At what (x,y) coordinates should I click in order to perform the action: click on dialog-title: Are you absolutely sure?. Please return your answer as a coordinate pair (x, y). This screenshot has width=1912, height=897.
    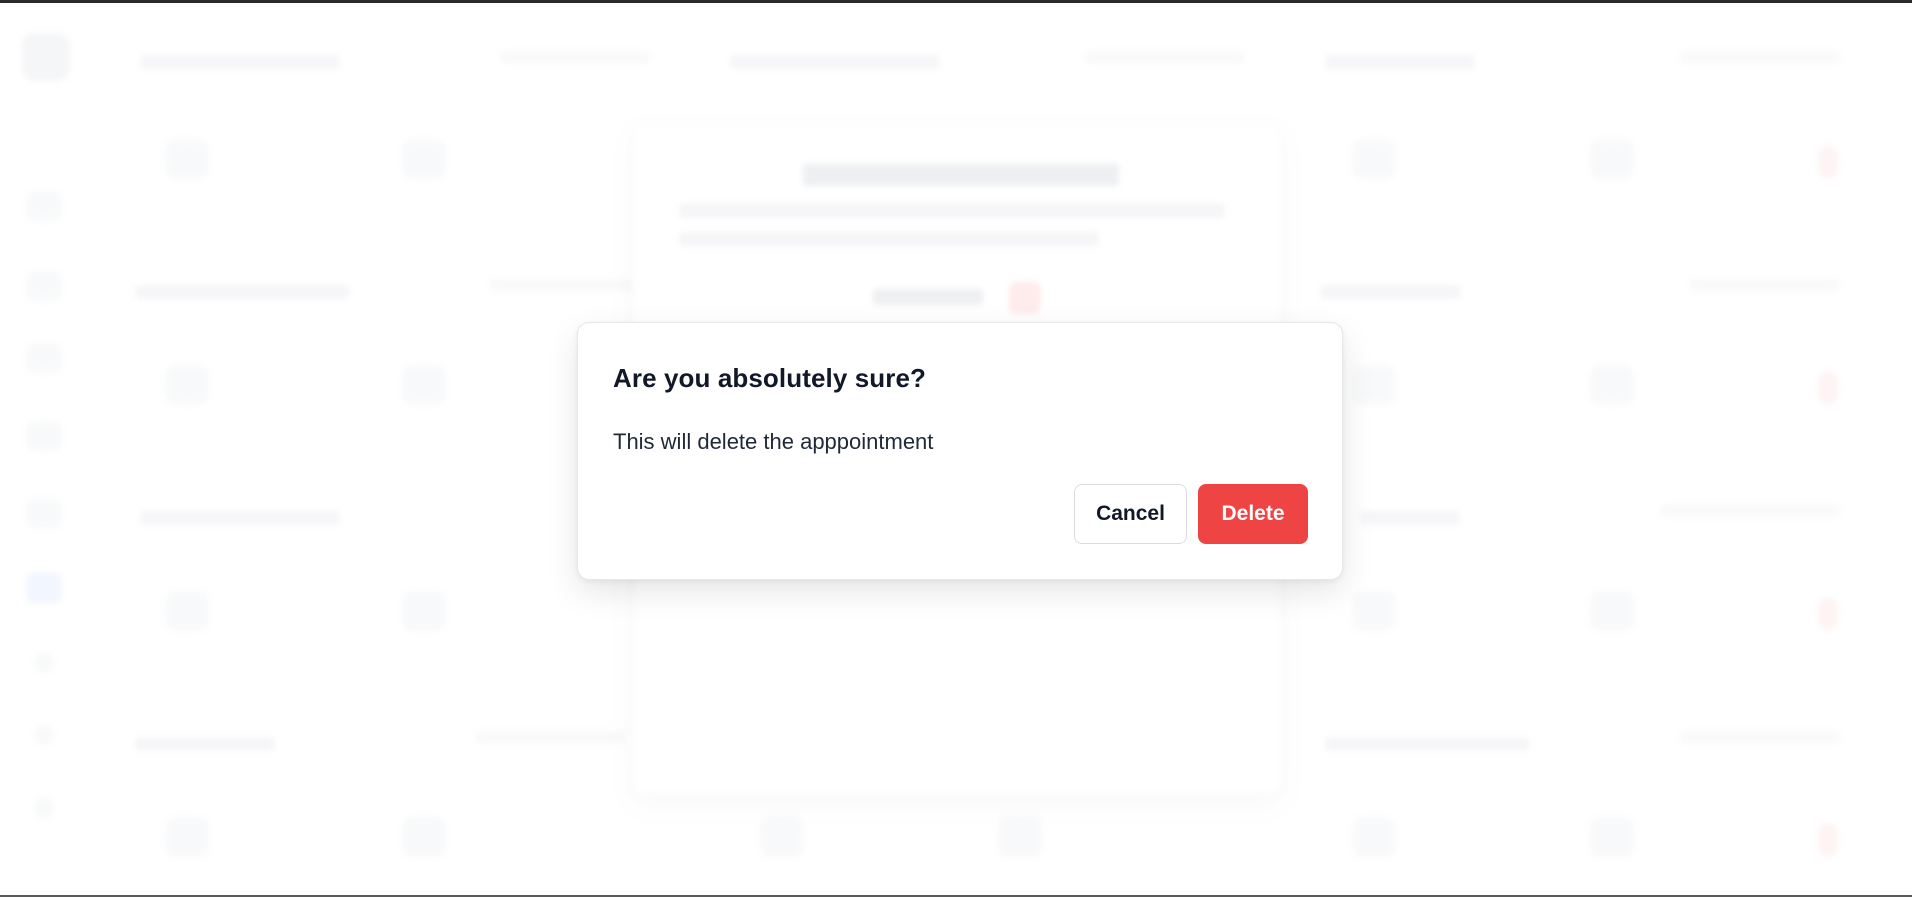
    Looking at the image, I should click on (770, 378).